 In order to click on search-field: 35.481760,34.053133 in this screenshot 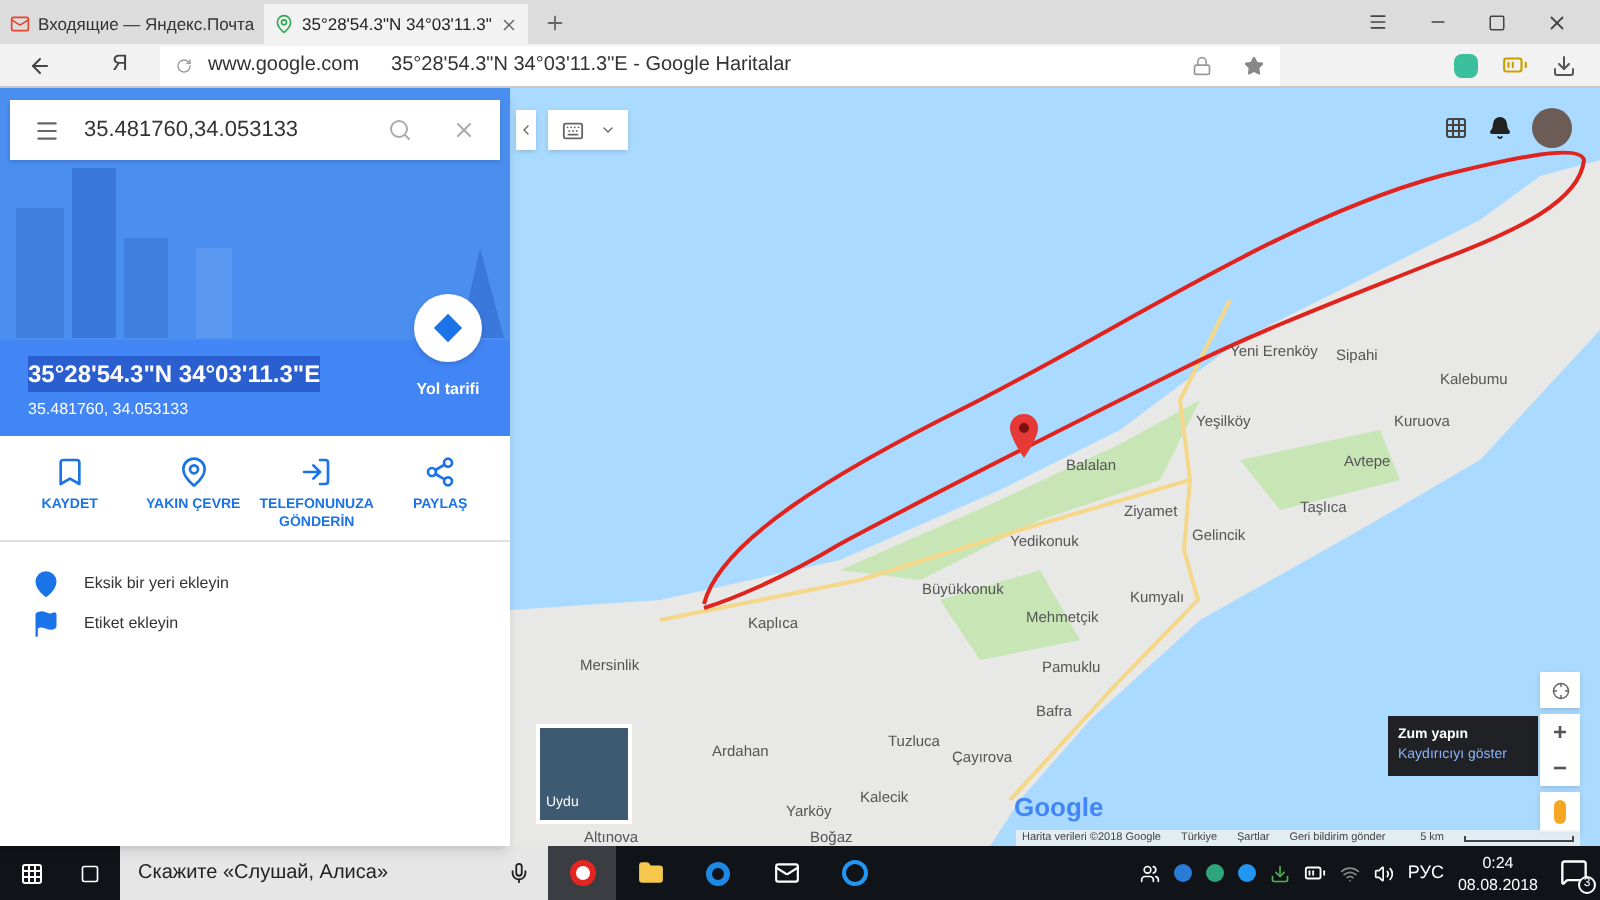, I will do `click(255, 130)`.